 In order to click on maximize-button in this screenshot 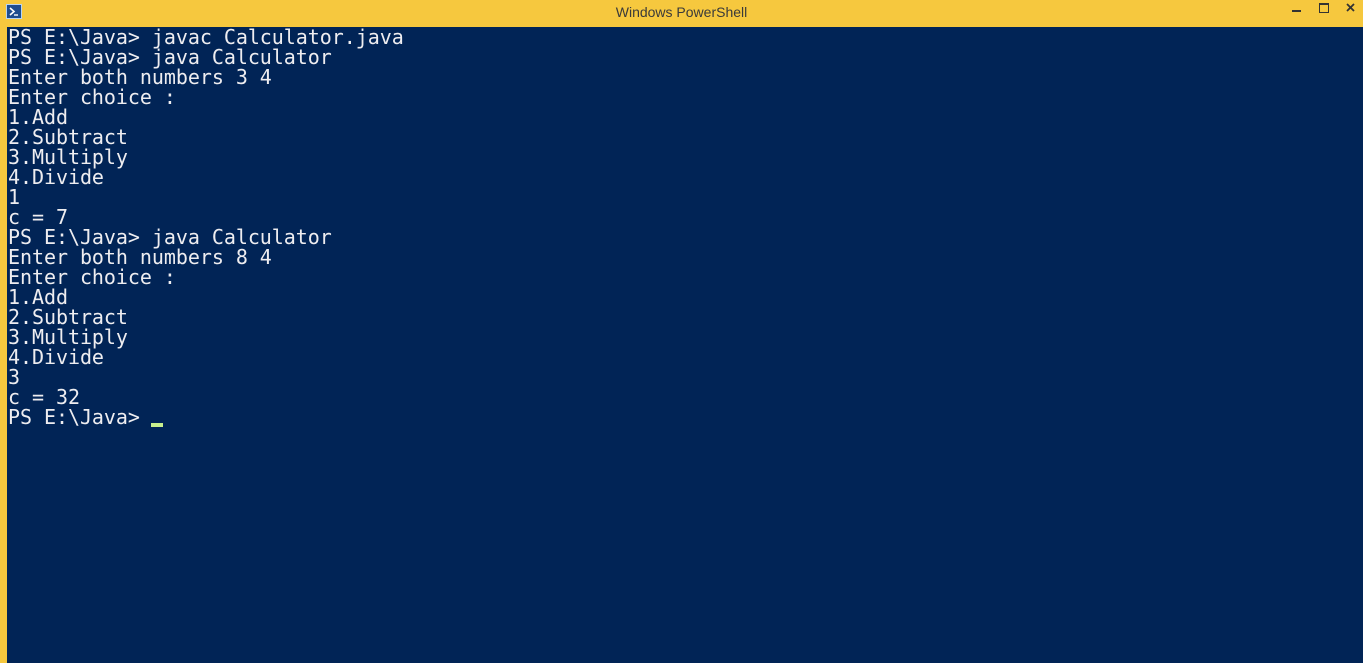, I will do `click(1324, 10)`.